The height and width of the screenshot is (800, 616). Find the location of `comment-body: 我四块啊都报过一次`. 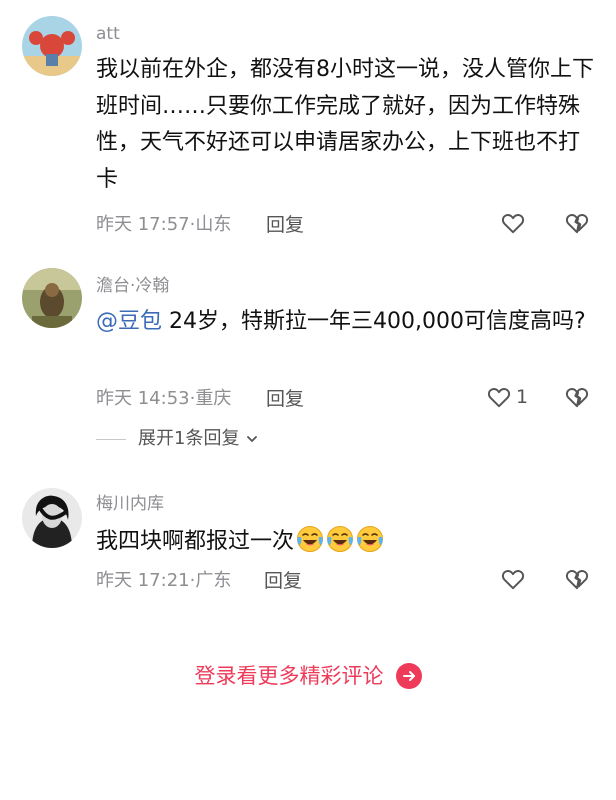

comment-body: 我四块啊都报过一次 is located at coordinates (195, 541).